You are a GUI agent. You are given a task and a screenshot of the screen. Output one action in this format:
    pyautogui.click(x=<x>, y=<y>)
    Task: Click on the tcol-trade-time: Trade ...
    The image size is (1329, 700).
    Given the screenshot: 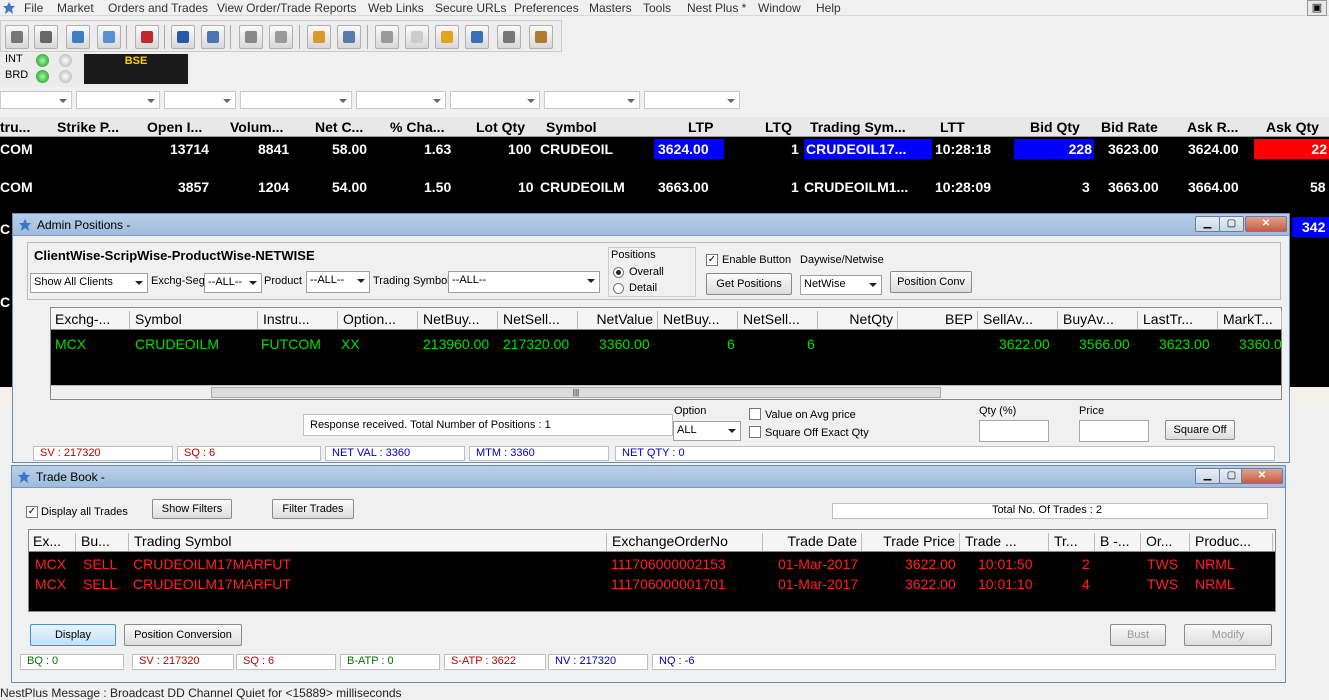 What is the action you would take?
    pyautogui.click(x=1005, y=542)
    